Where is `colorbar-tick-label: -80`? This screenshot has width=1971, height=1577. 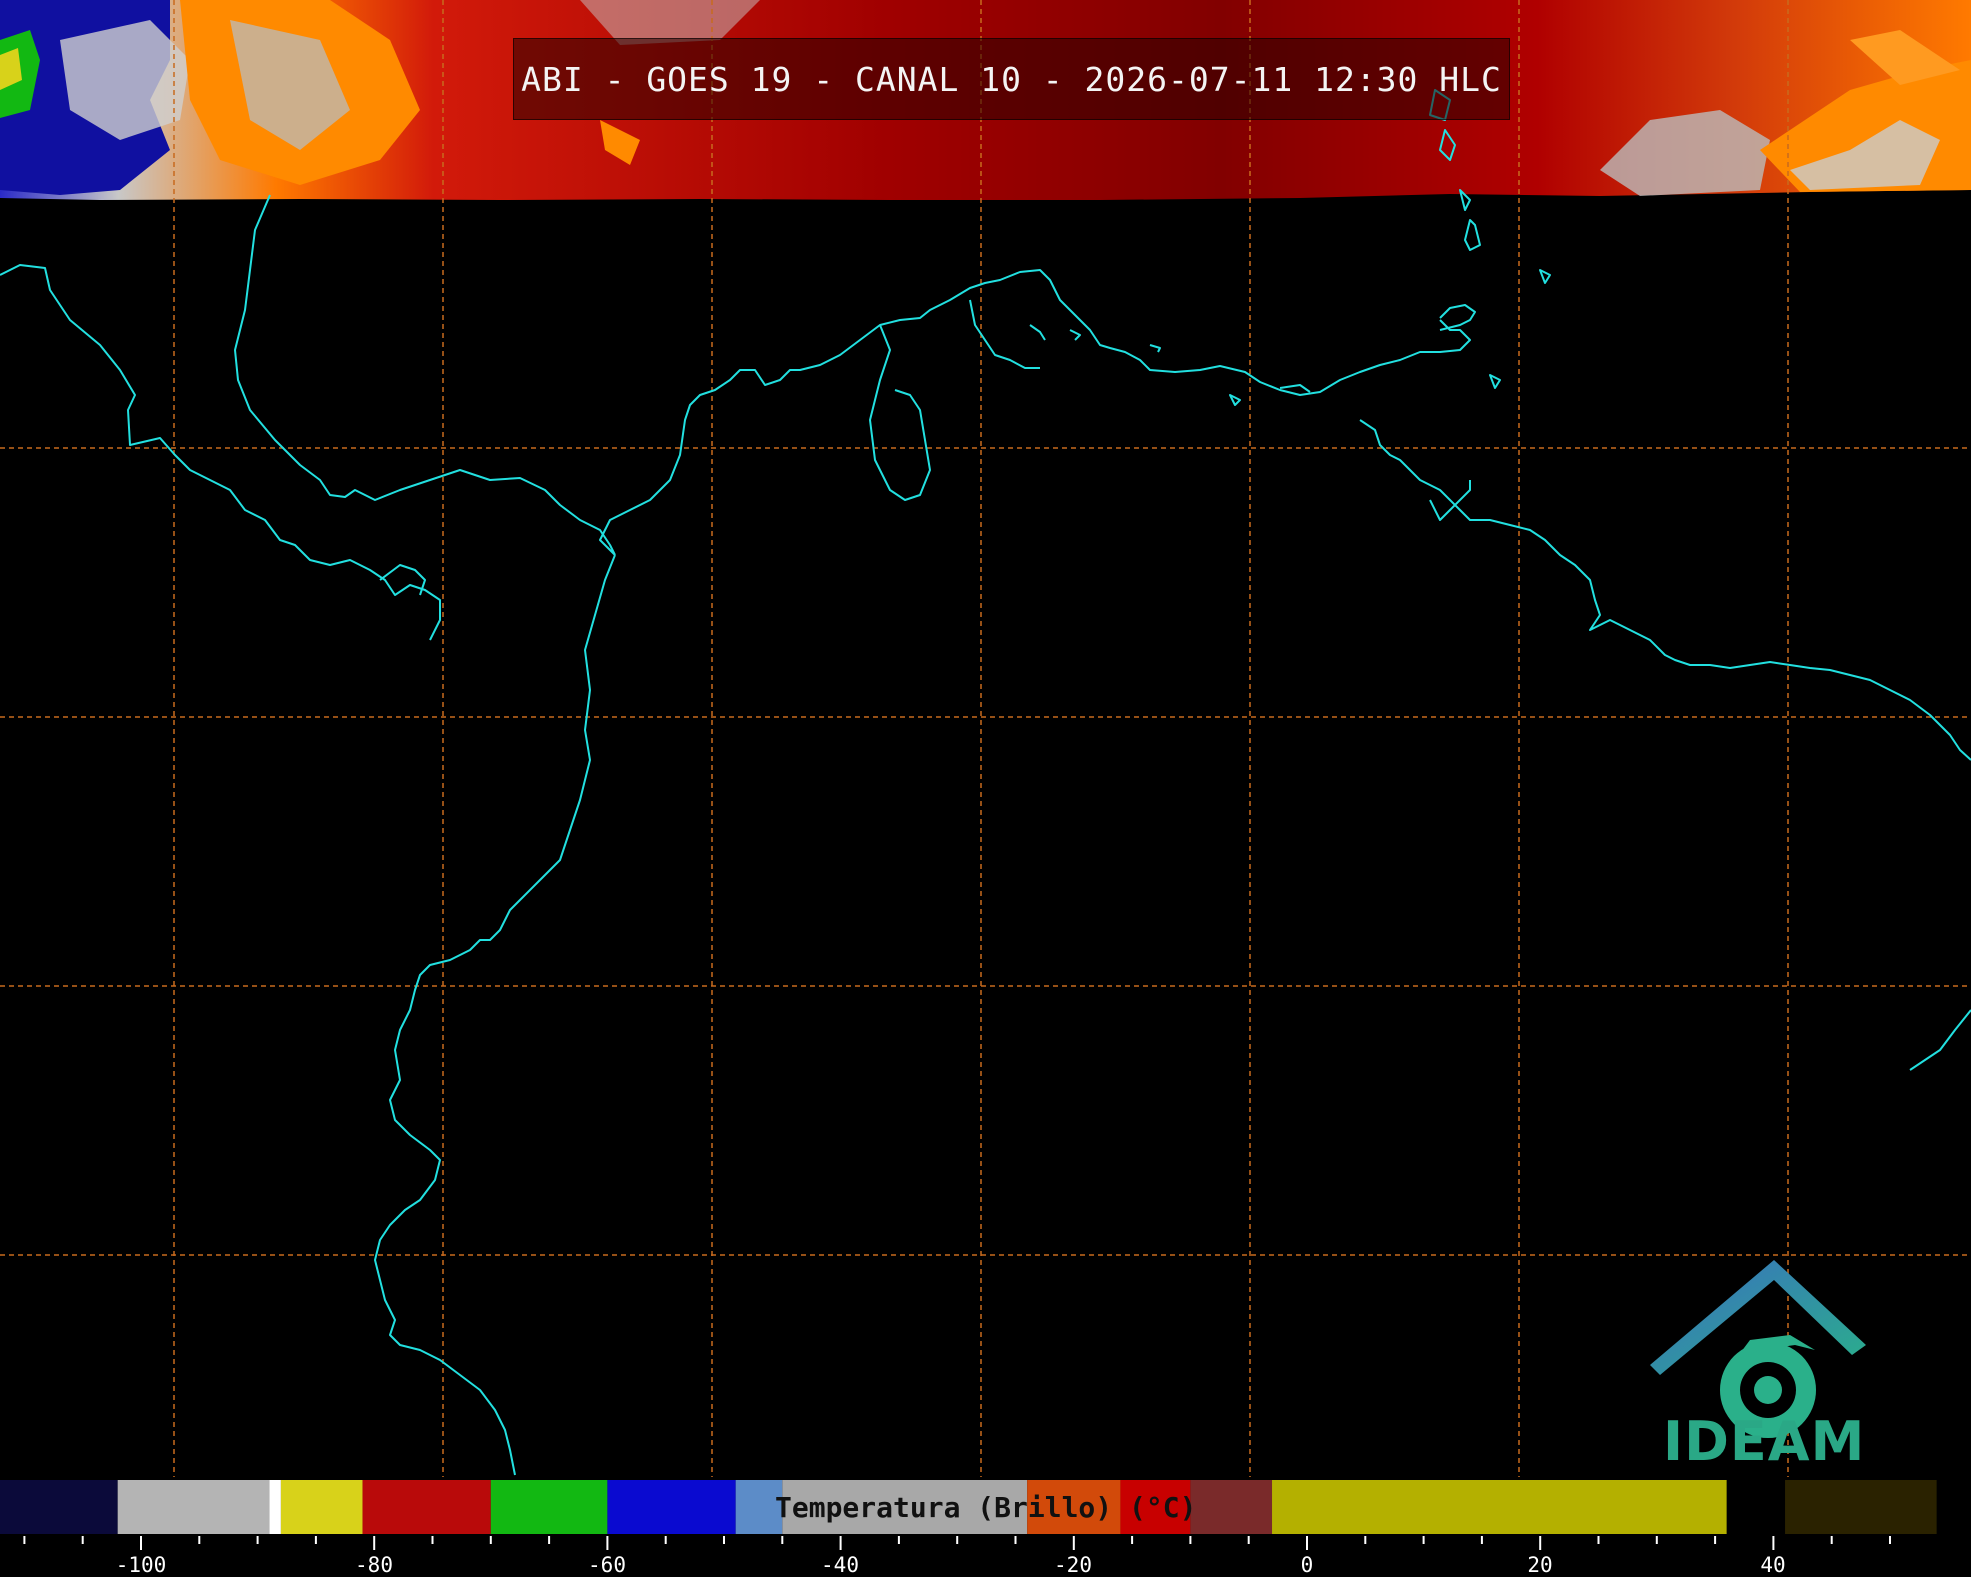 colorbar-tick-label: -80 is located at coordinates (374, 1565).